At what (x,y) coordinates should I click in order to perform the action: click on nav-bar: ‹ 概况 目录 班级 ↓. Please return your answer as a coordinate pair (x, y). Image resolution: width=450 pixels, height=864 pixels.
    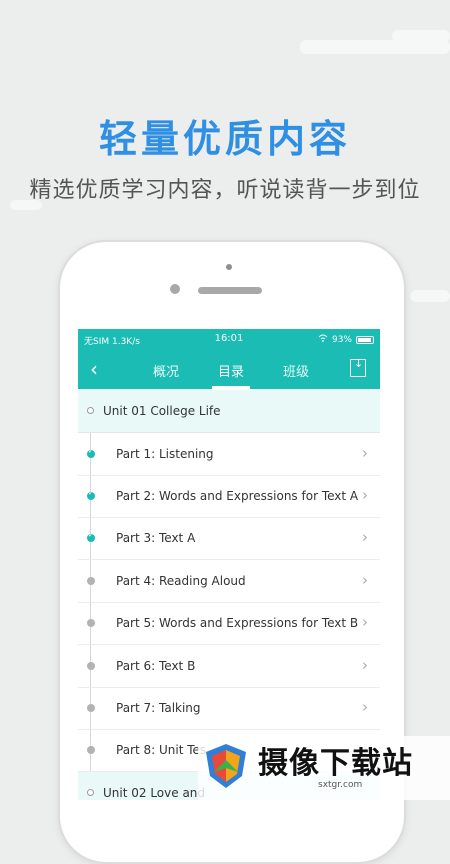
    Looking at the image, I should click on (229, 369).